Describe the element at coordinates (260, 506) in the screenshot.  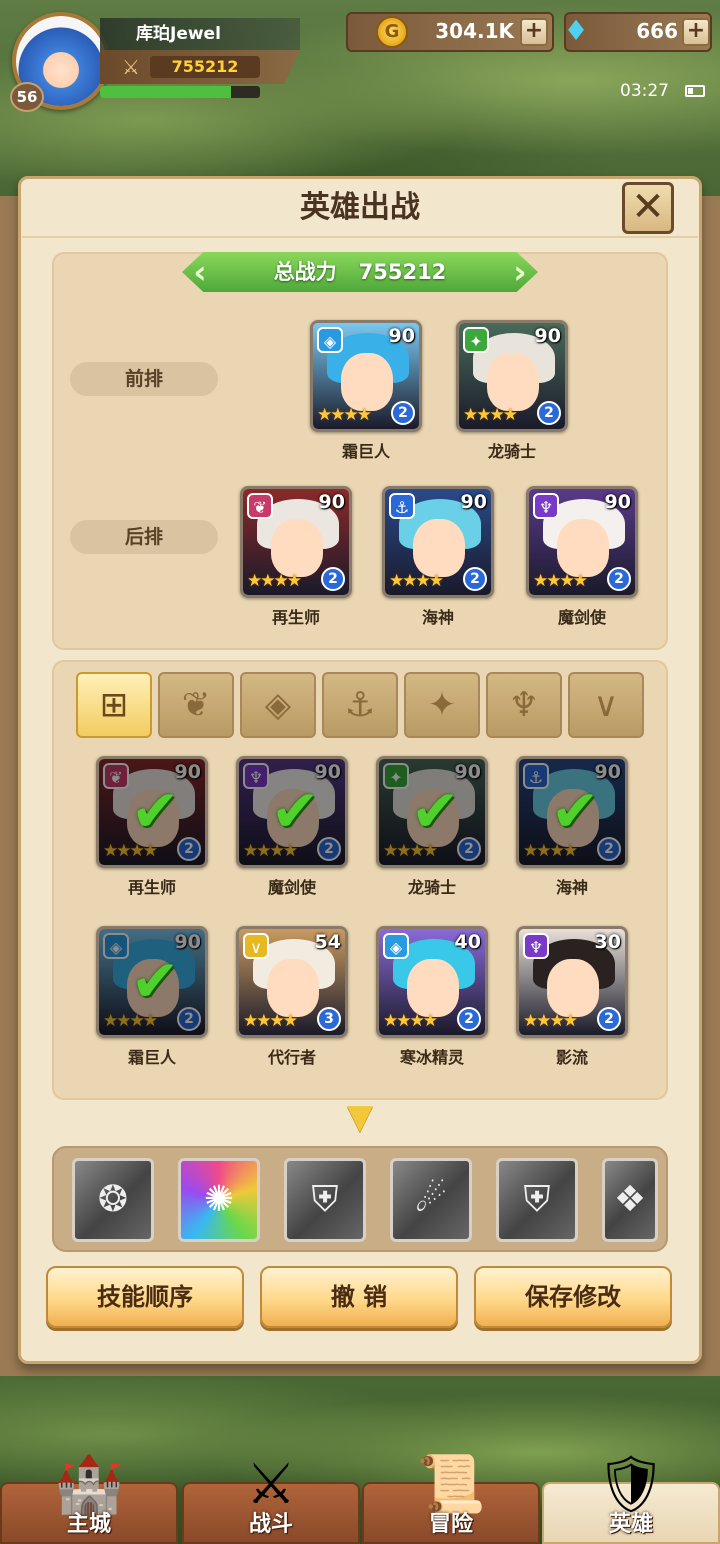
I see `element-icon: ❦` at that location.